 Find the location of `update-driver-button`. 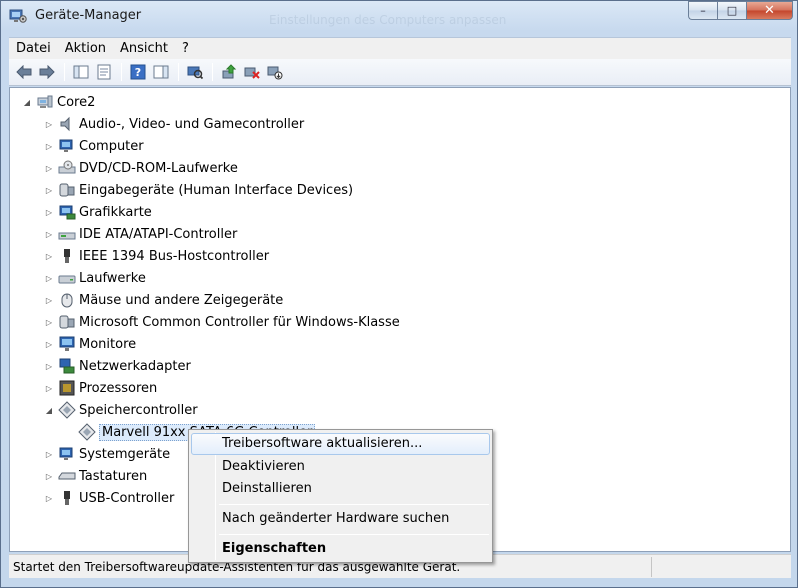

update-driver-button is located at coordinates (229, 72).